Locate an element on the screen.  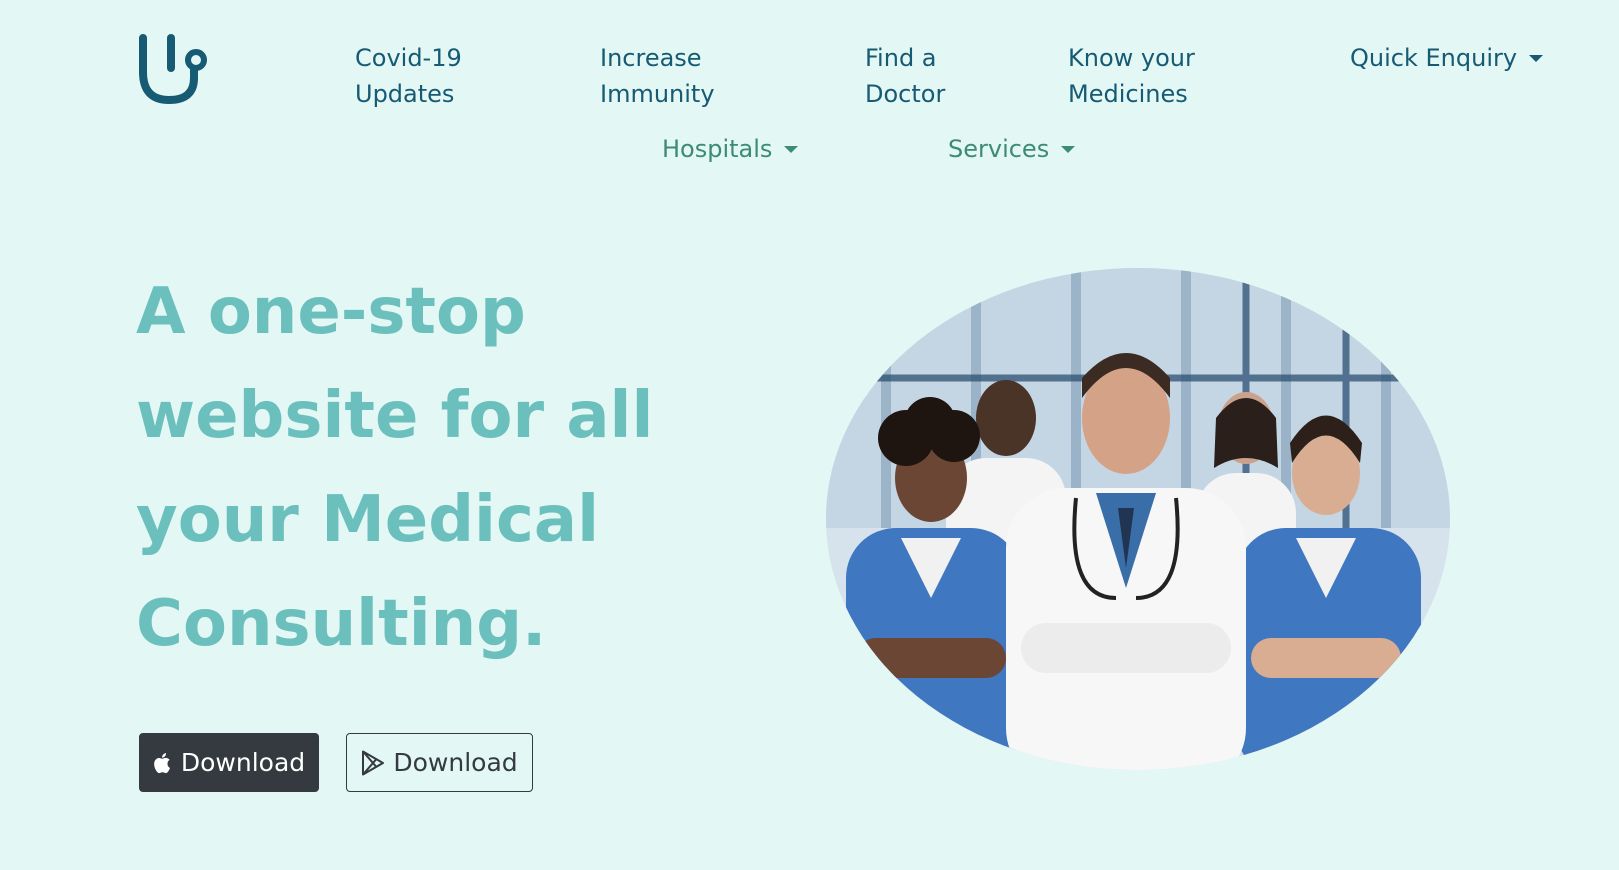
download-app-store-button: Download is located at coordinates (229, 762).